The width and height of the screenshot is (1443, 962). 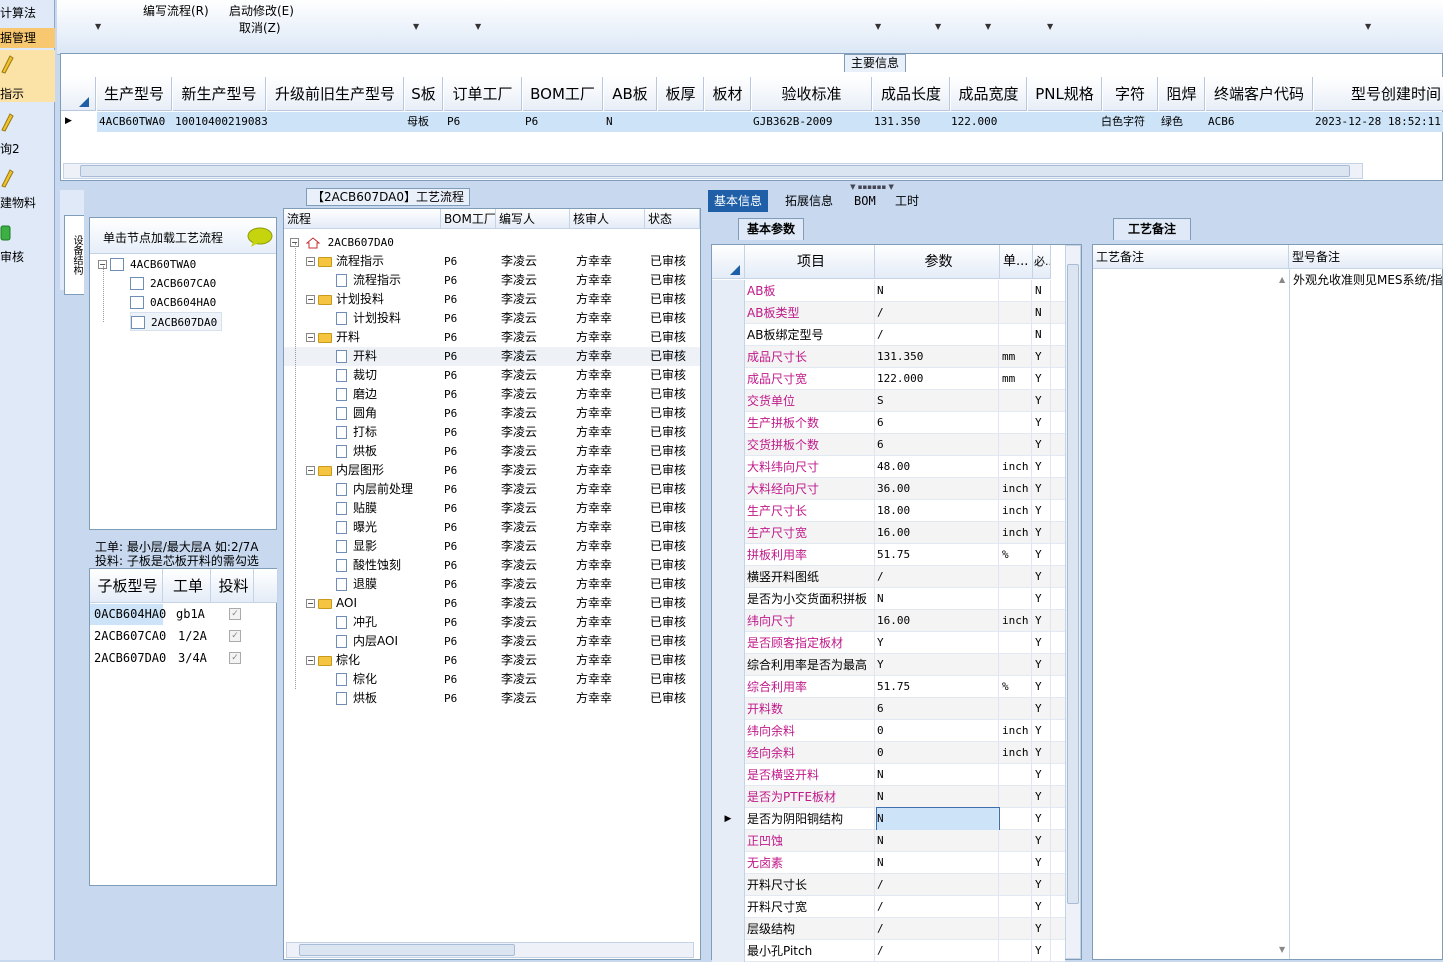 I want to click on param-row: 开料尺寸长 / Y, so click(x=888, y=885).